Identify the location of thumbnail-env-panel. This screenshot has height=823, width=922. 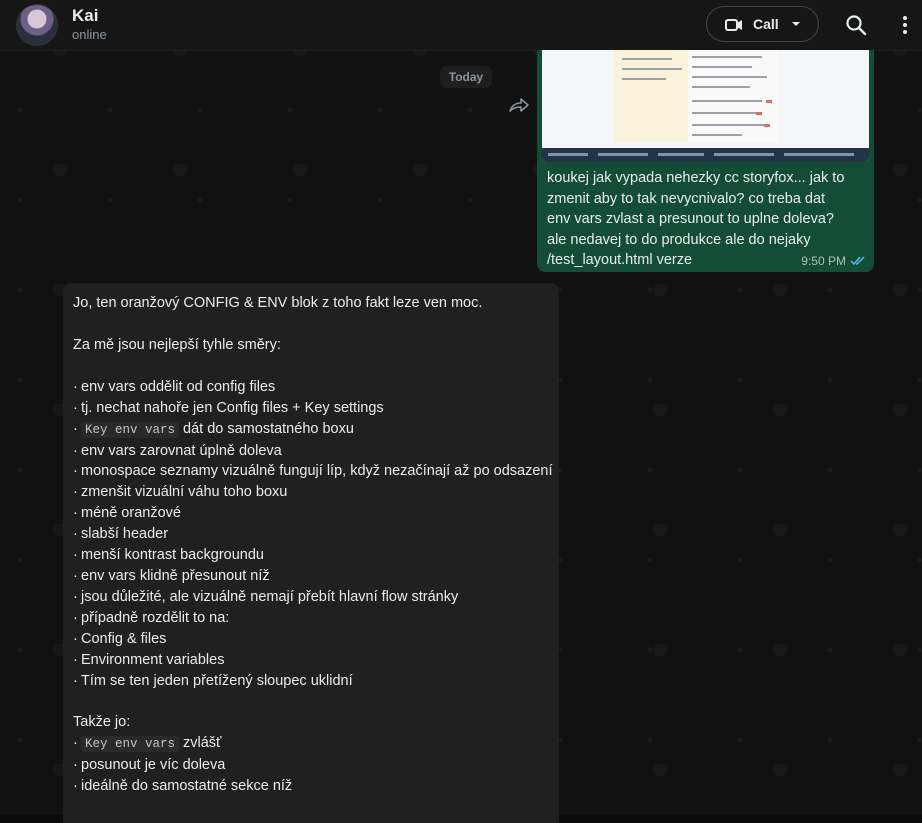
(733, 96).